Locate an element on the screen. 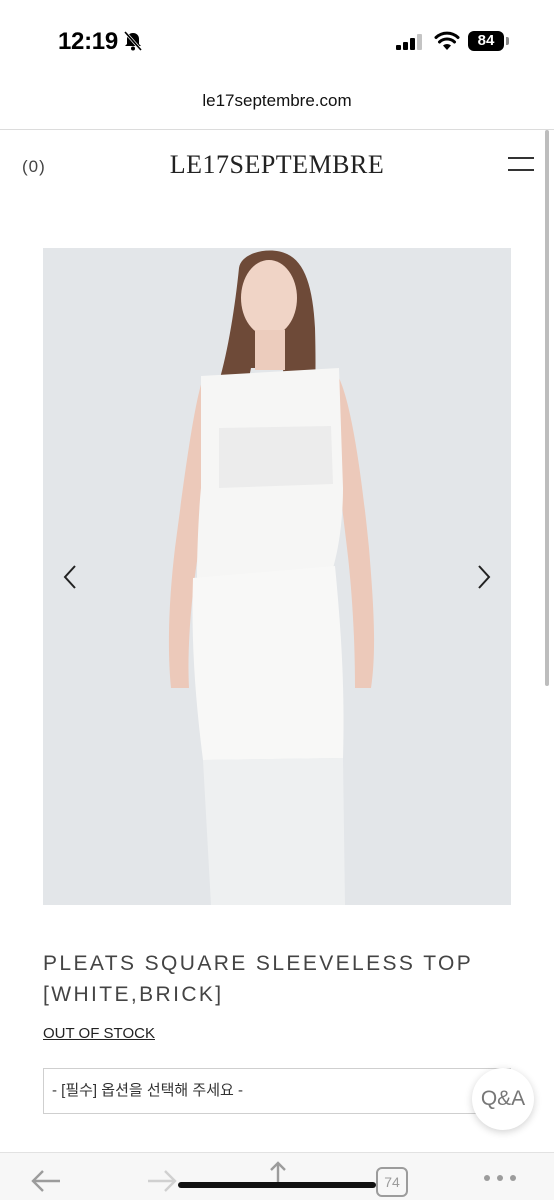 The width and height of the screenshot is (554, 1200). status-time: 12:19 is located at coordinates (88, 41).